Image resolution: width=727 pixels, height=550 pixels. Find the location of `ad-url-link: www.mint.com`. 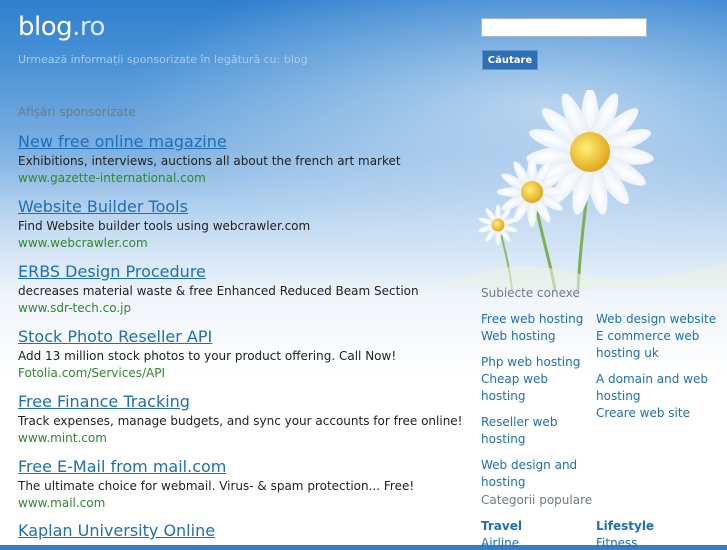

ad-url-link: www.mint.com is located at coordinates (238, 438).